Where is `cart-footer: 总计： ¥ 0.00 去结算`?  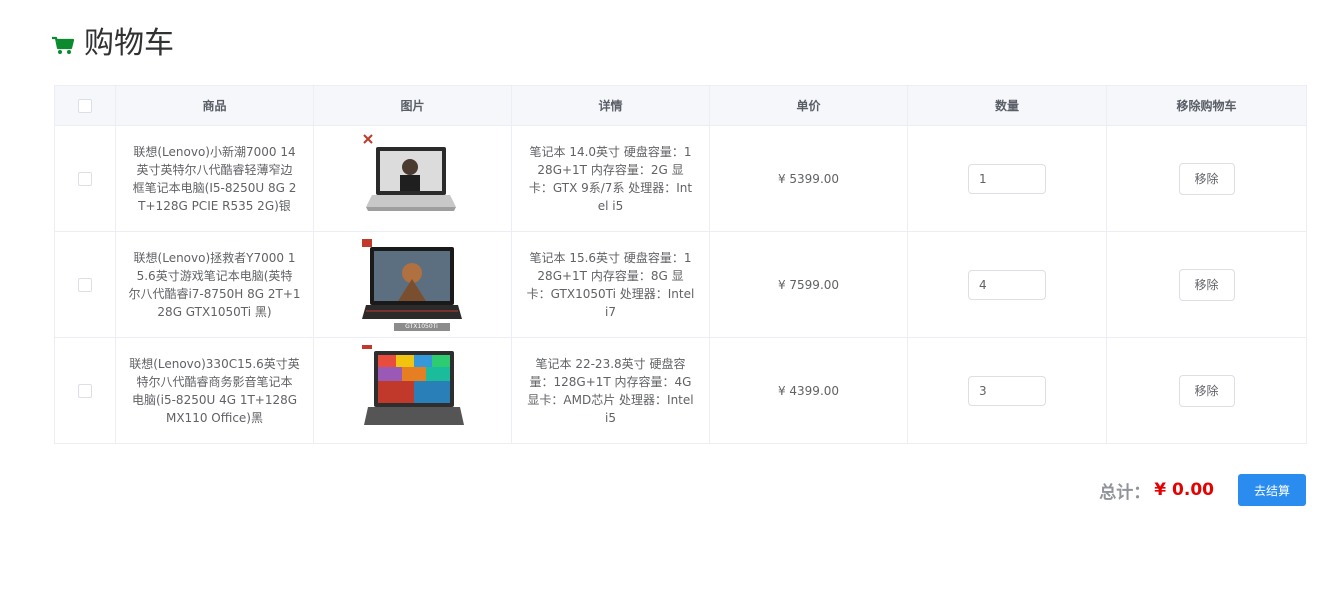 cart-footer: 总计： ¥ 0.00 去结算 is located at coordinates (1202, 490).